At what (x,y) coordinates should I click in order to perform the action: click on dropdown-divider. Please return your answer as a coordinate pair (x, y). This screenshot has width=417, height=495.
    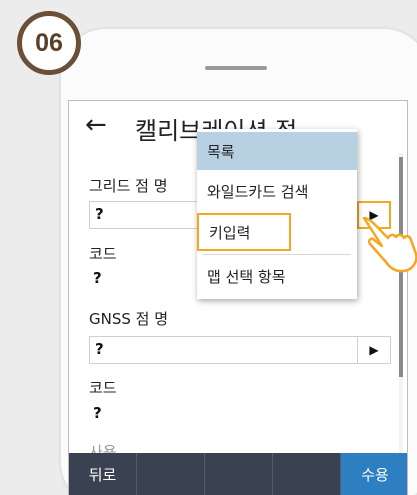
    Looking at the image, I should click on (277, 254).